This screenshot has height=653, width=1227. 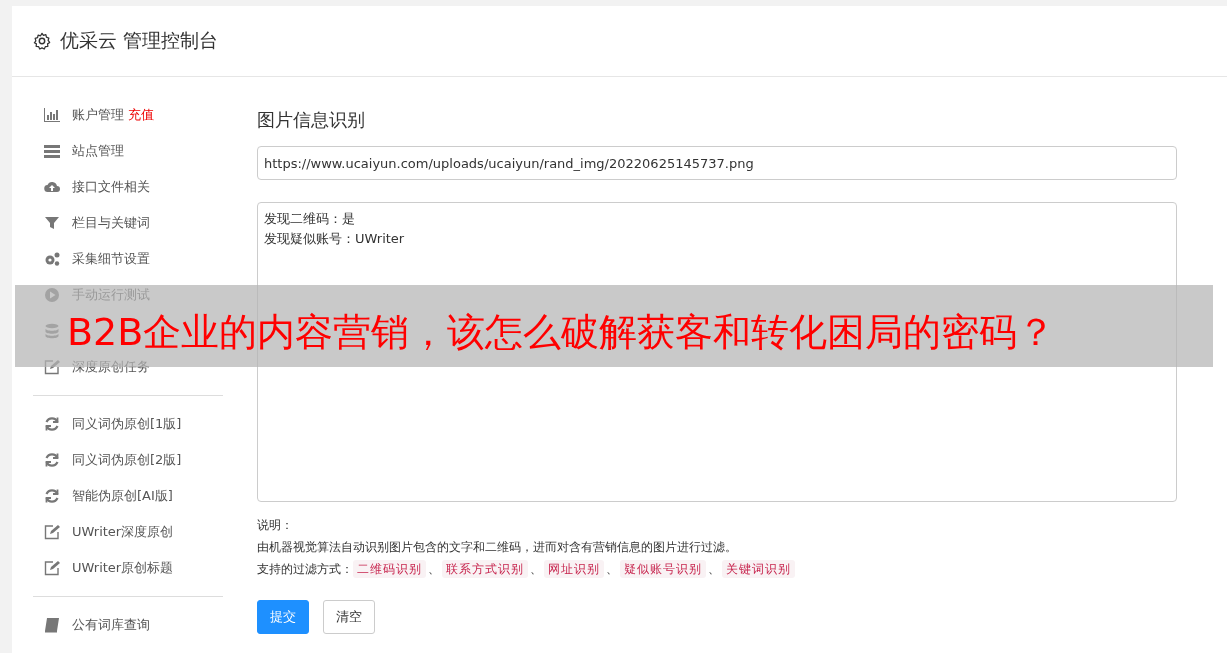 I want to click on clear-button: 清空, so click(x=349, y=617).